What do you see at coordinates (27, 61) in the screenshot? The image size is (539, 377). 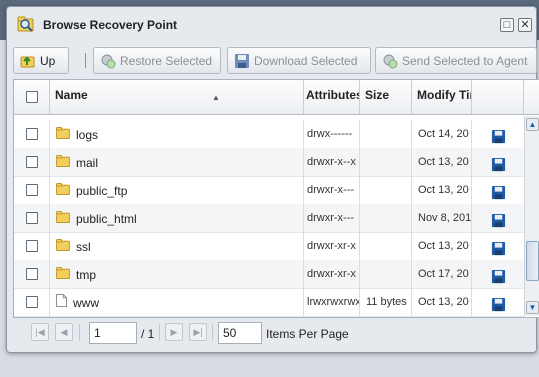 I see `folder-up-icon` at bounding box center [27, 61].